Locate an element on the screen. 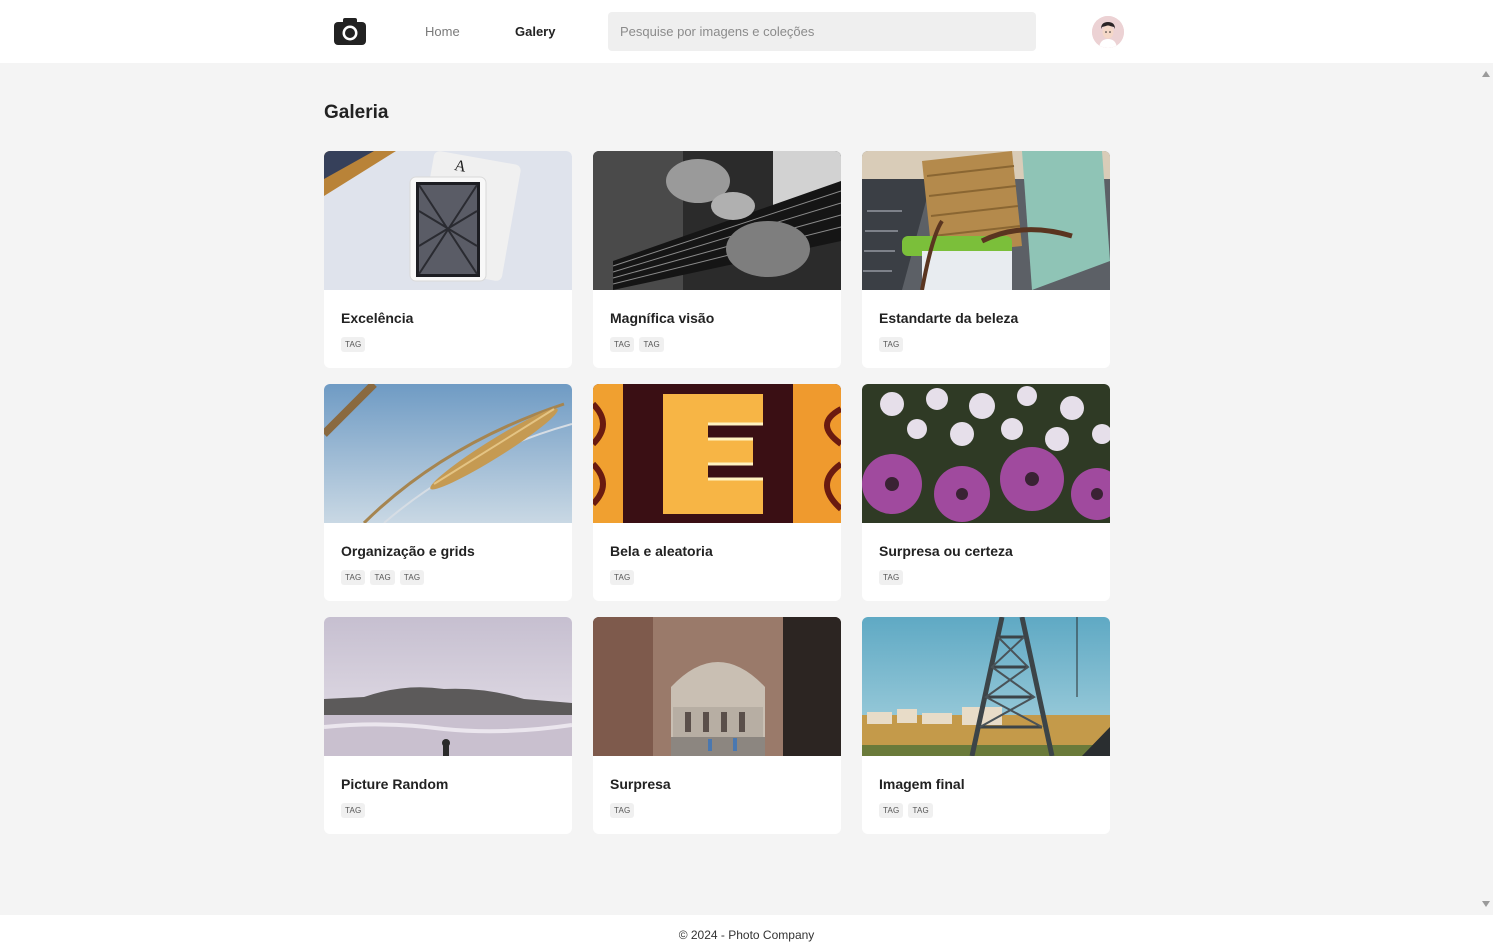 This screenshot has width=1493, height=951. scroll-up-arrow-icon is located at coordinates (1486, 74).